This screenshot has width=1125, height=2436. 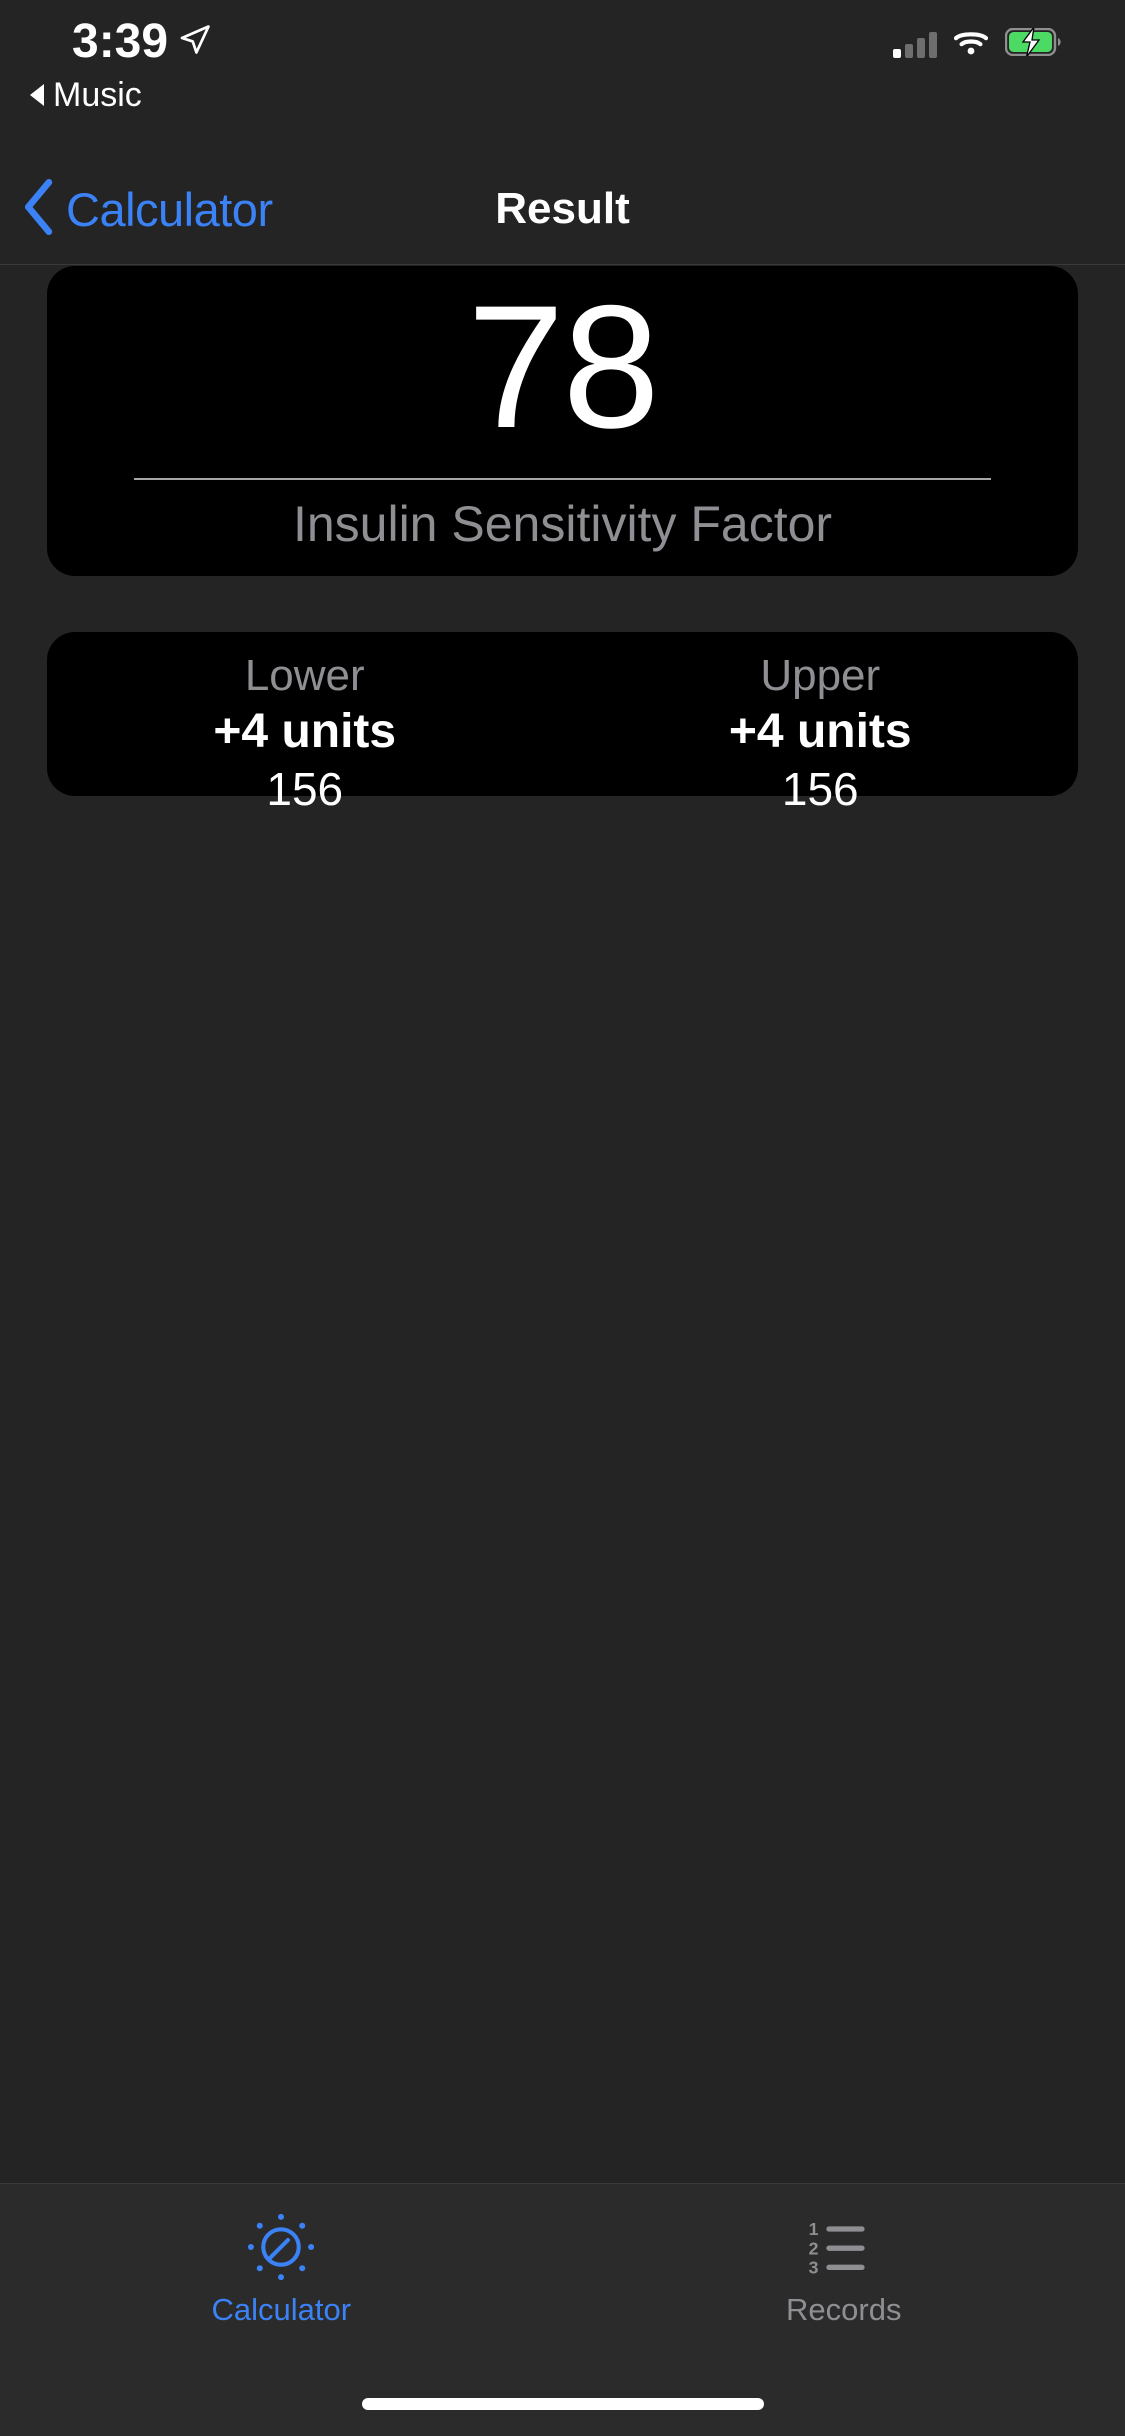 I want to click on range-lower-units: +4 units, so click(x=305, y=731).